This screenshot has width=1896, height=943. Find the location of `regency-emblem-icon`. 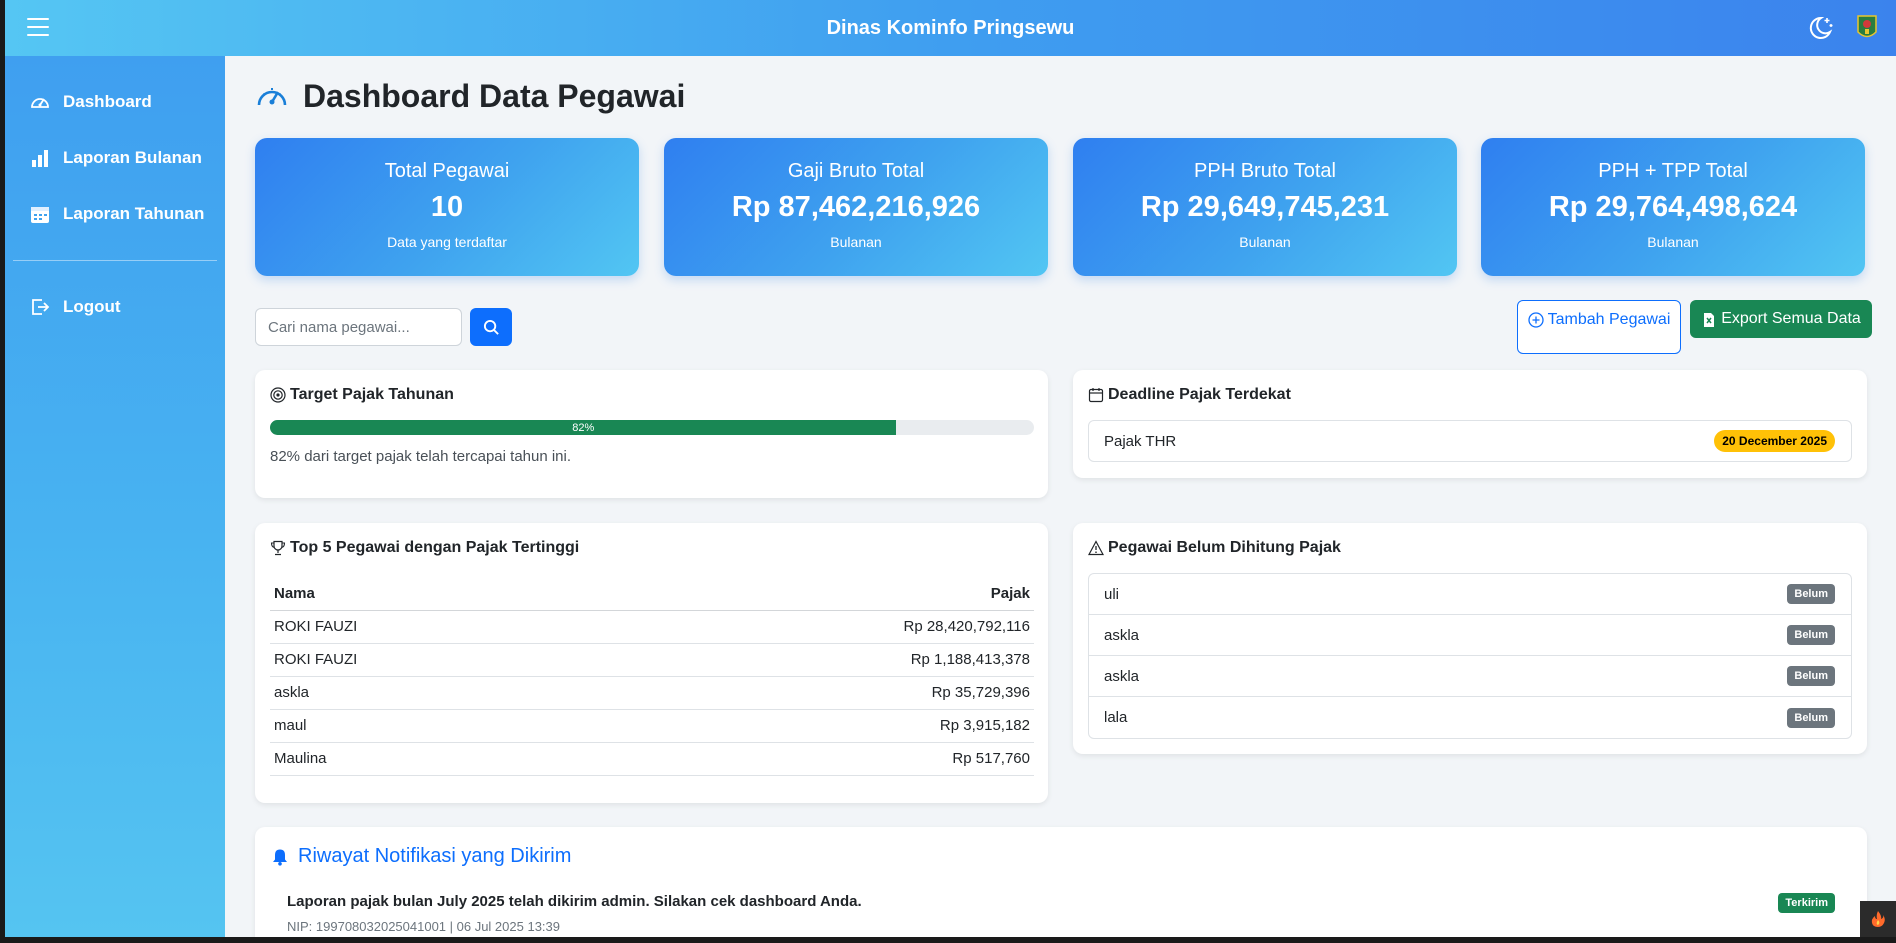

regency-emblem-icon is located at coordinates (1867, 28).